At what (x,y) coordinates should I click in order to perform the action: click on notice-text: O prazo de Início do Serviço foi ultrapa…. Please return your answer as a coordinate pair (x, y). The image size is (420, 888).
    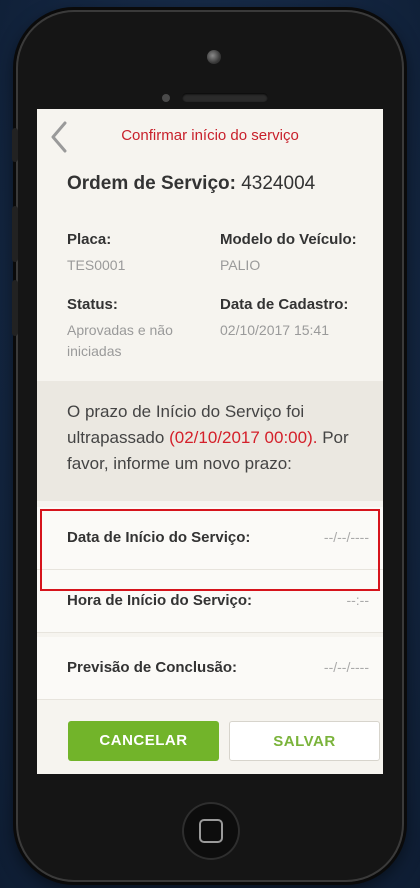
    Looking at the image, I should click on (217, 438).